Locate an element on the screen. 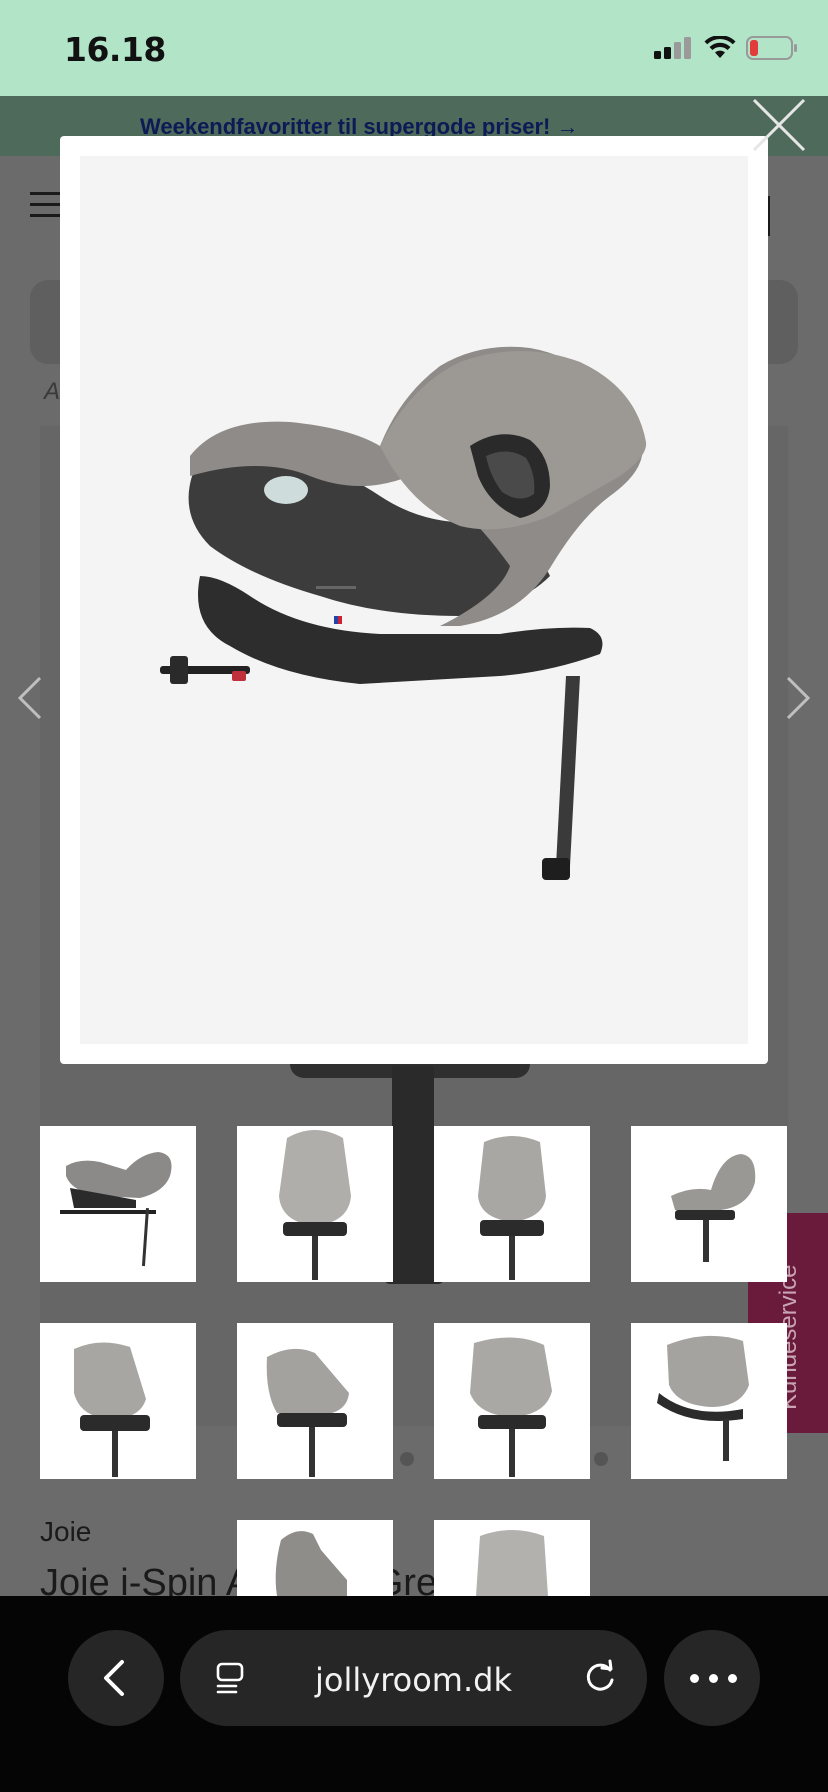  url-text: jollyroom.dk is located at coordinates (413, 1680).